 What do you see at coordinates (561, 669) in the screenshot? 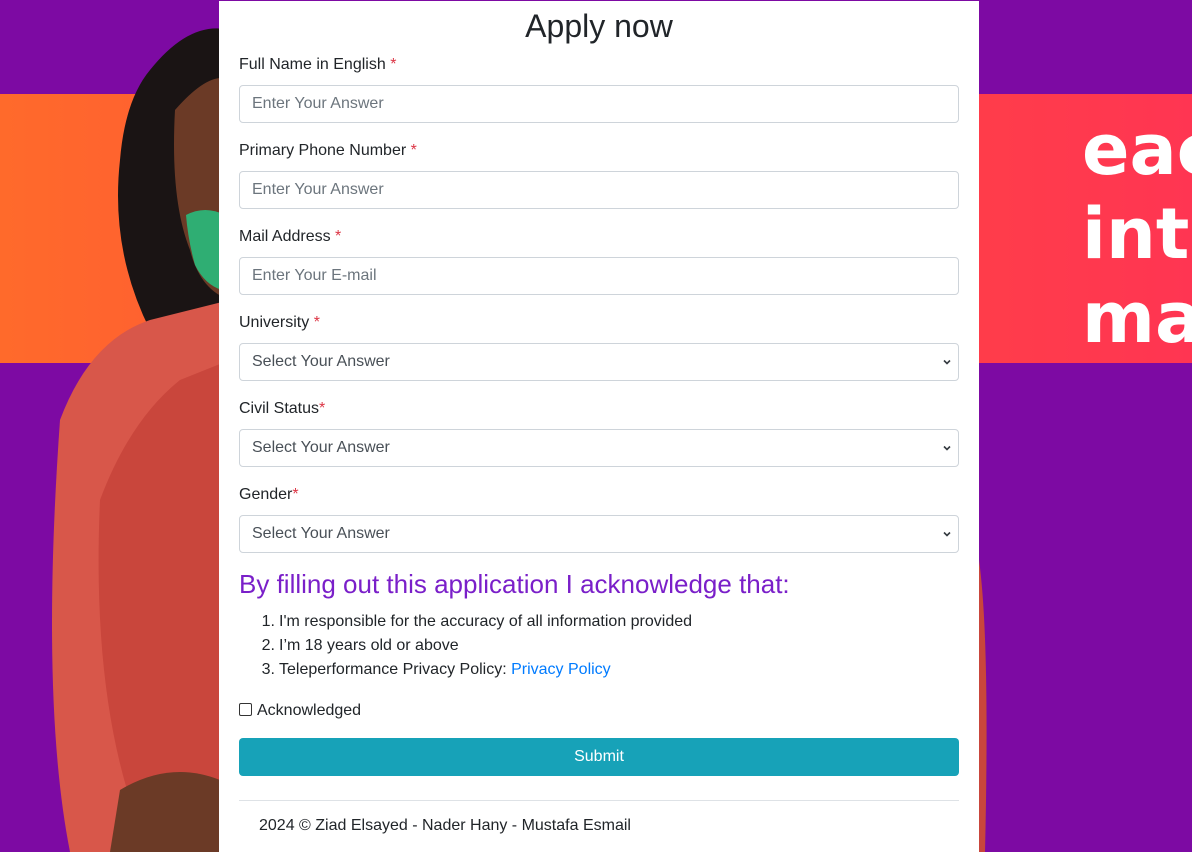
I see `privacy-policy-link: Privacy Policy` at bounding box center [561, 669].